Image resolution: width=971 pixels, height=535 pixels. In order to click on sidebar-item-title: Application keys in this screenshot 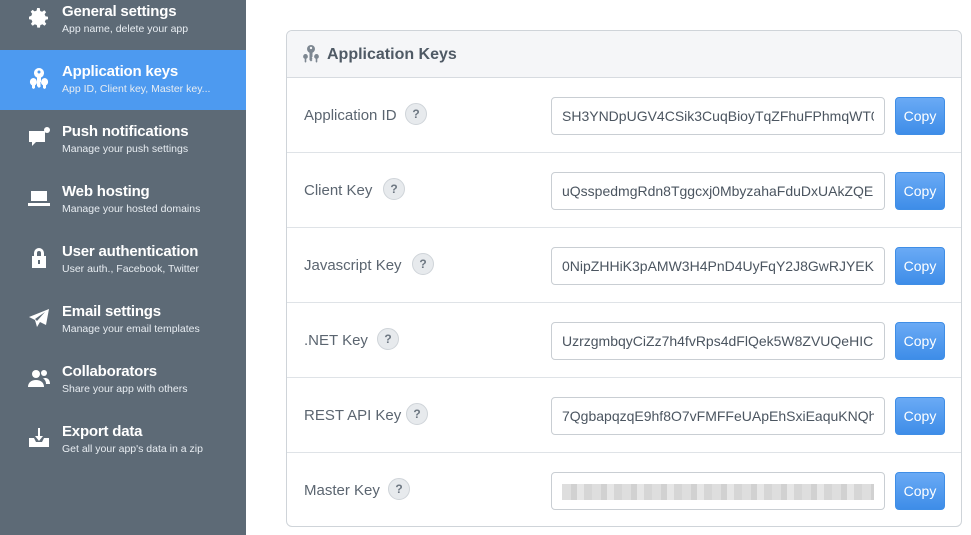, I will do `click(120, 71)`.